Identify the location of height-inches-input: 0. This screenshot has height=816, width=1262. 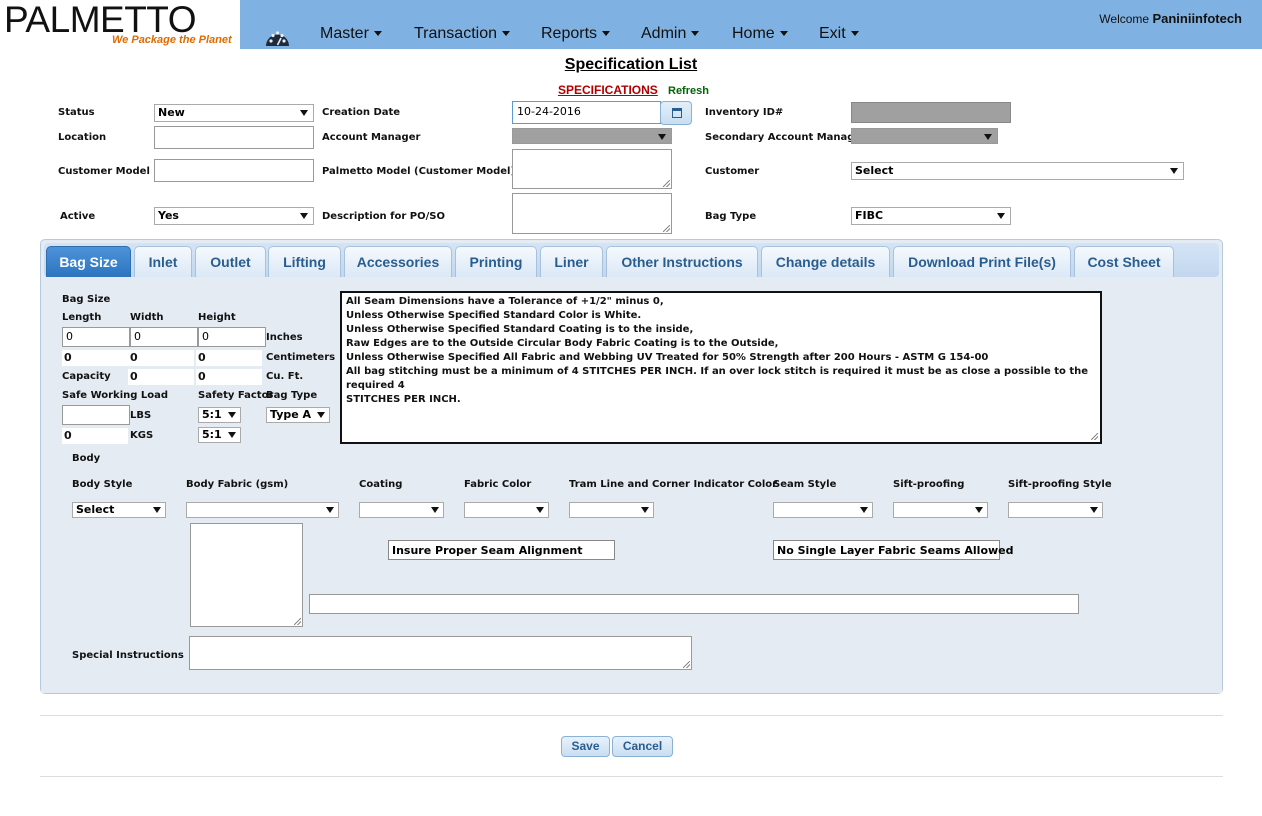
(232, 337).